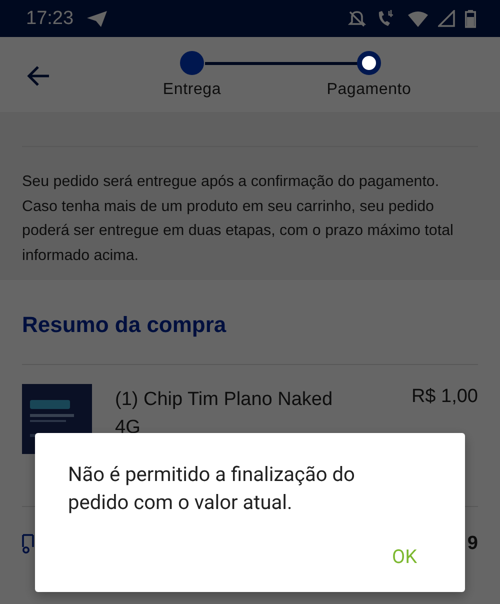  What do you see at coordinates (238, 219) in the screenshot?
I see `delivery-note: Seu pedido será entregue após a confirmação do pagamento. Caso tenha mais de um produto em seu carrinho, seu pedido poderá ser entregue em duas etapas, com o prazo máximo total informado acima.` at bounding box center [238, 219].